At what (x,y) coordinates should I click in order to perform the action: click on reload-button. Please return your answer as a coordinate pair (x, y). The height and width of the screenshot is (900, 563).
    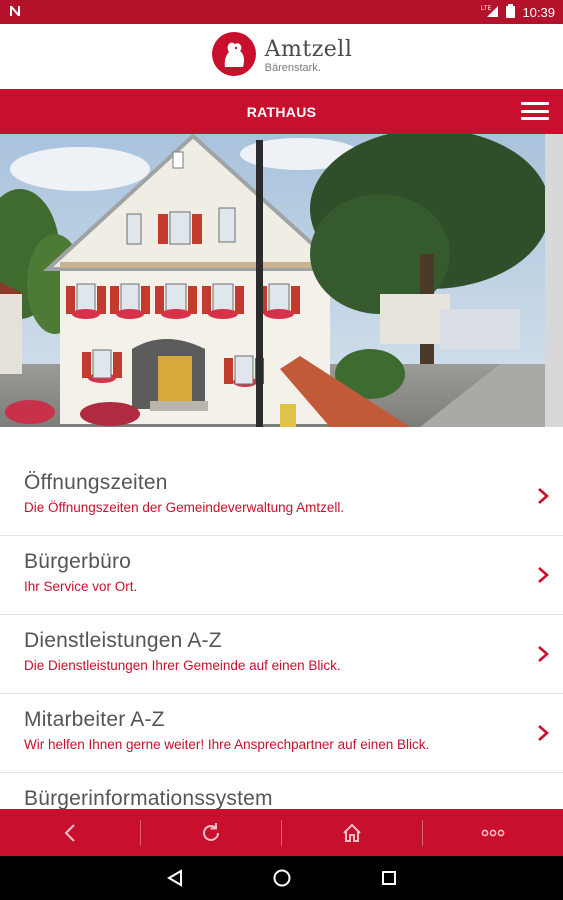
    Looking at the image, I should click on (211, 832).